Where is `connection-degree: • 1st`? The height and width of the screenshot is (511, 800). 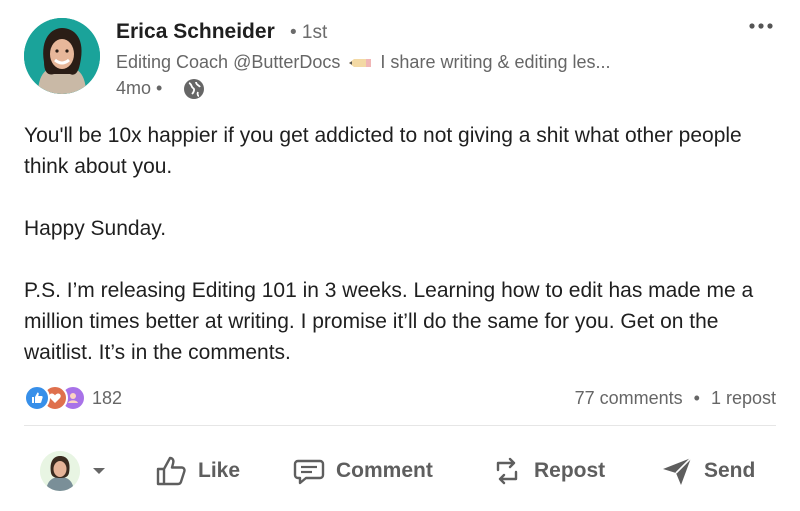
connection-degree: • 1st is located at coordinates (309, 32).